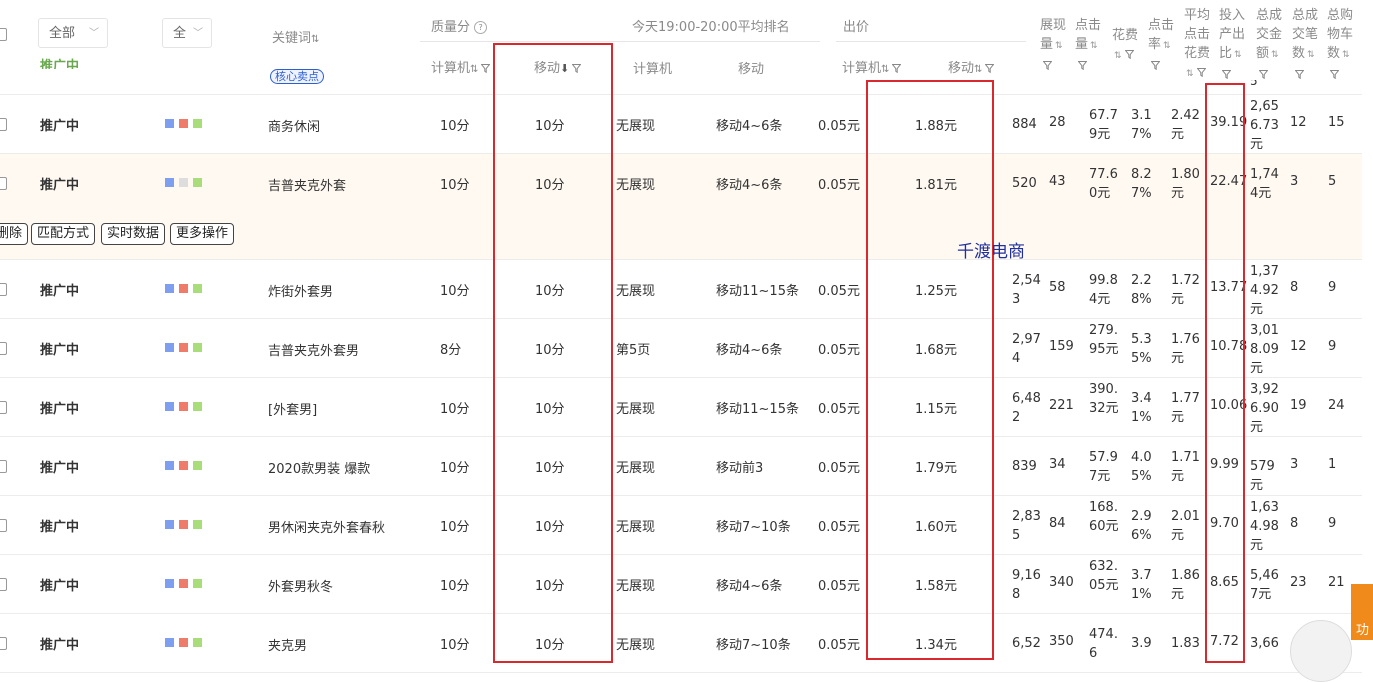 This screenshot has width=1373, height=682. I want to click on cost-cell: 168.60元, so click(1104, 517).